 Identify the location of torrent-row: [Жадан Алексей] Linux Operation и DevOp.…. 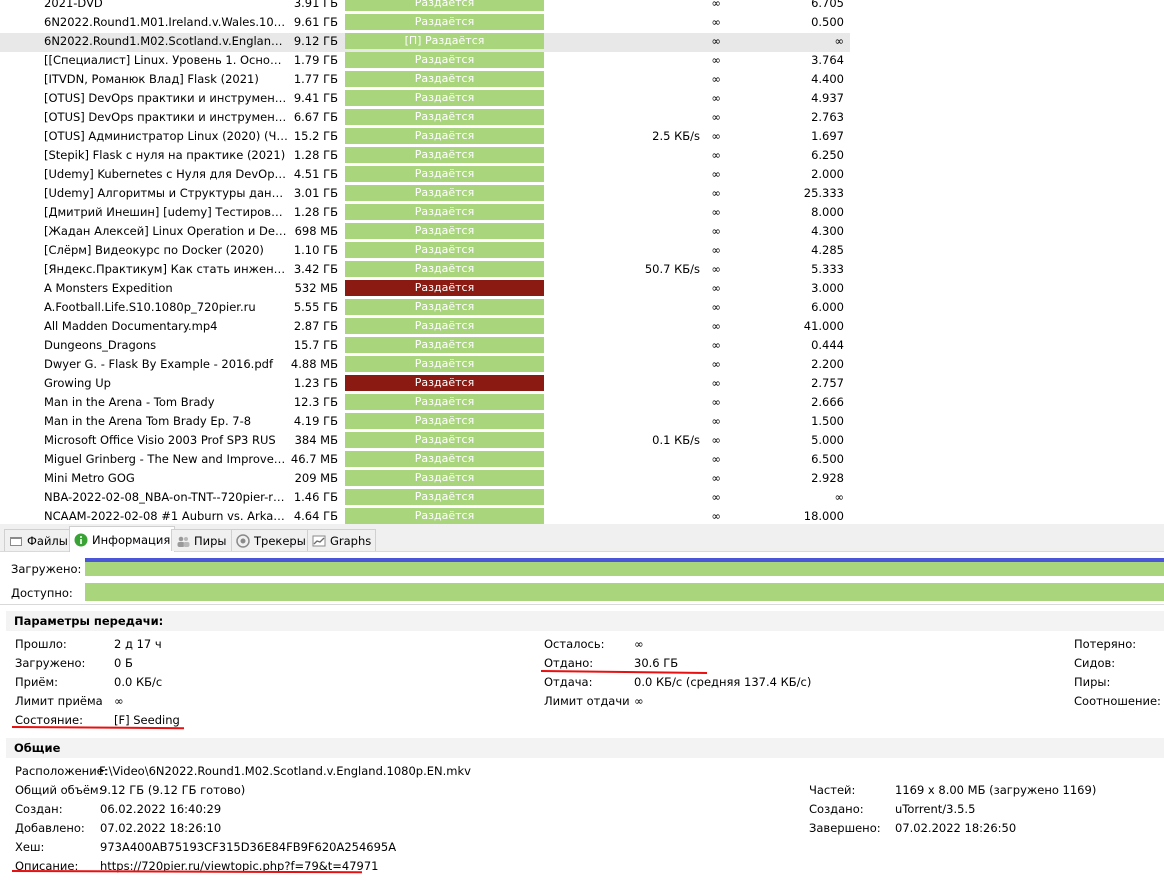
(425, 232).